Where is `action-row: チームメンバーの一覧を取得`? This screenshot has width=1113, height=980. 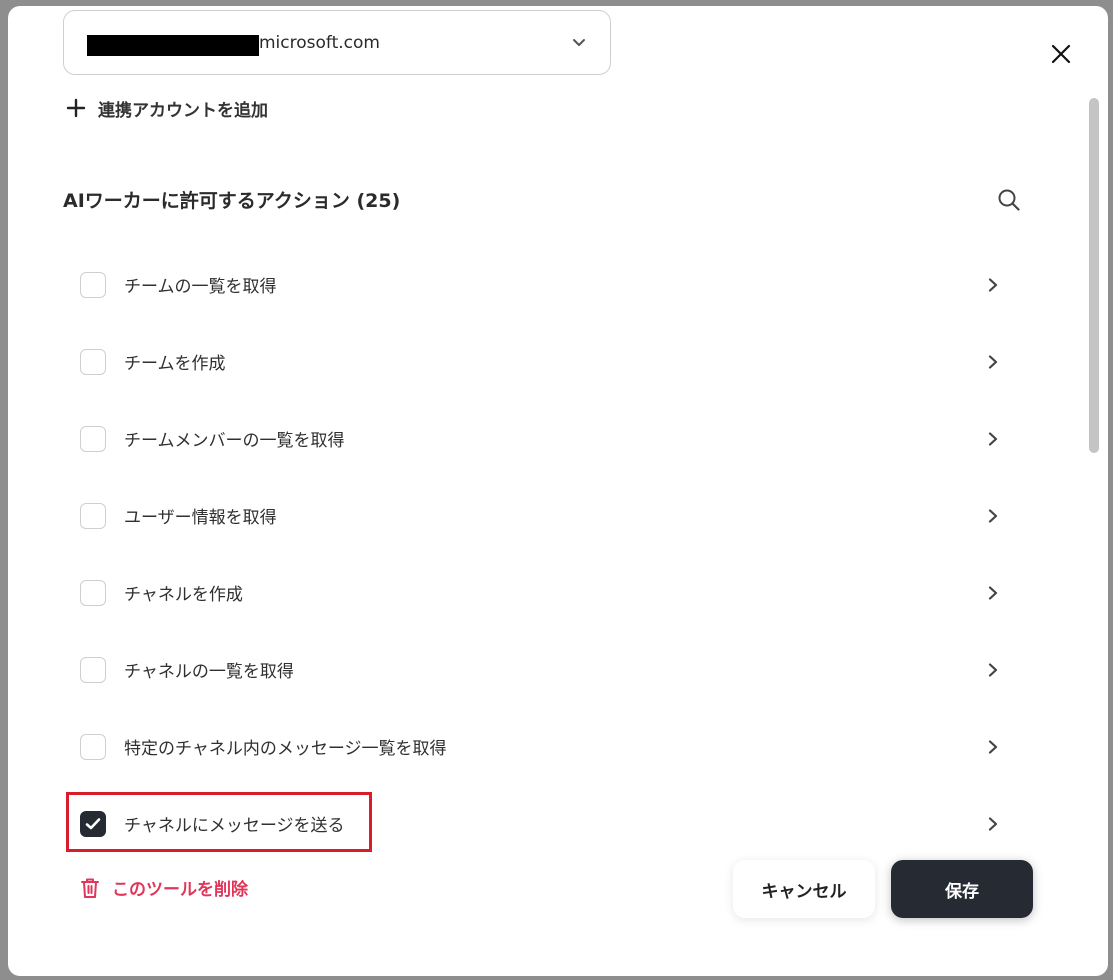
action-row: チームメンバーの一覧を取得 is located at coordinates (543, 438).